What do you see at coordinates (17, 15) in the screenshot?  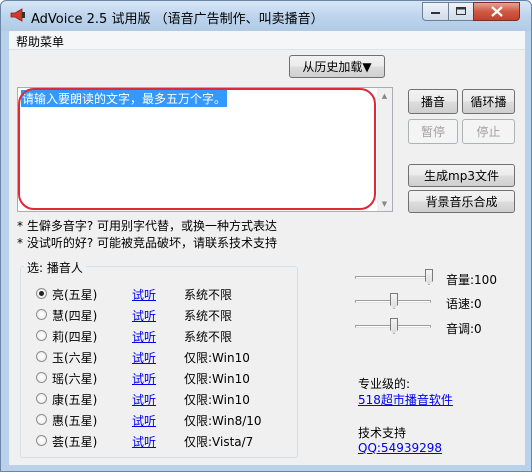 I see `megaphone-icon` at bounding box center [17, 15].